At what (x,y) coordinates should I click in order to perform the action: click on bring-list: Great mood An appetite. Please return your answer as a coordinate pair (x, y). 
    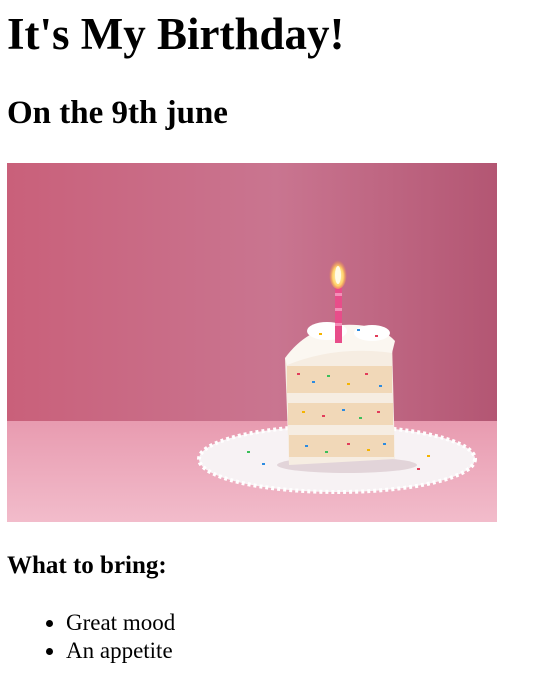
    Looking at the image, I should click on (91, 637).